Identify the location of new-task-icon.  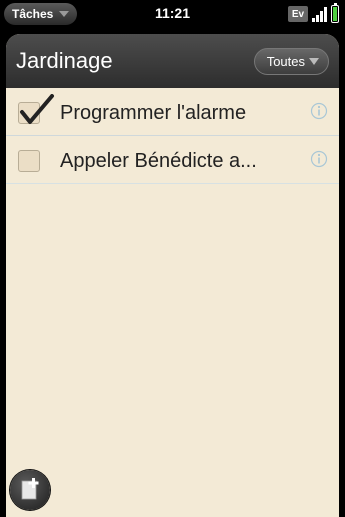
(30, 489).